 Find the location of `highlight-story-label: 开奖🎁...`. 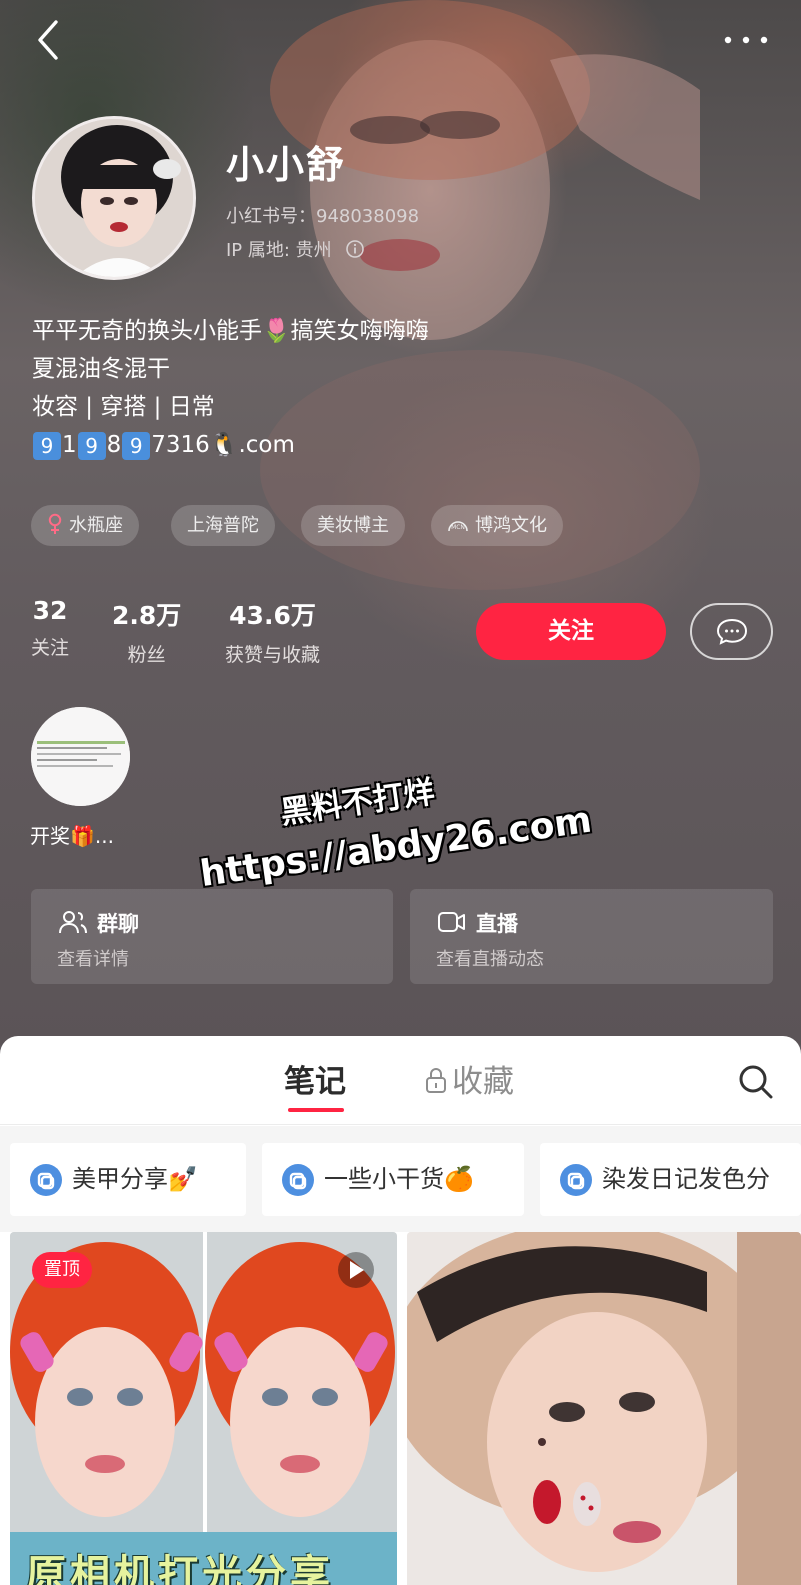

highlight-story-label: 开奖🎁... is located at coordinates (72, 836).